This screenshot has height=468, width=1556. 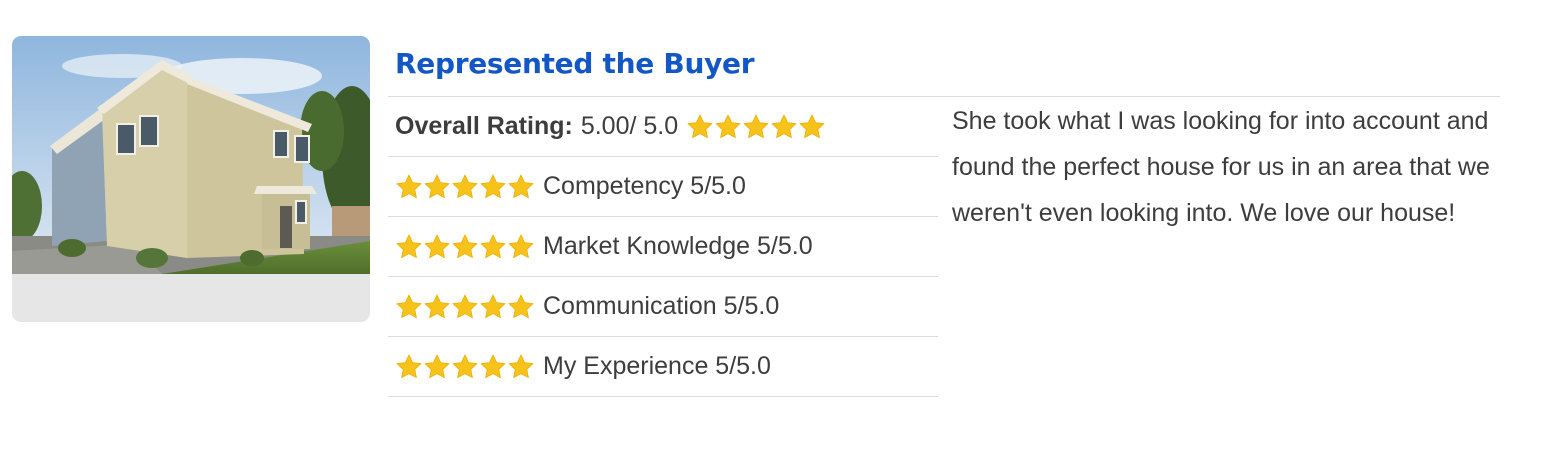 What do you see at coordinates (629, 126) in the screenshot?
I see `overall-rating-value: 5.00/ 5.0` at bounding box center [629, 126].